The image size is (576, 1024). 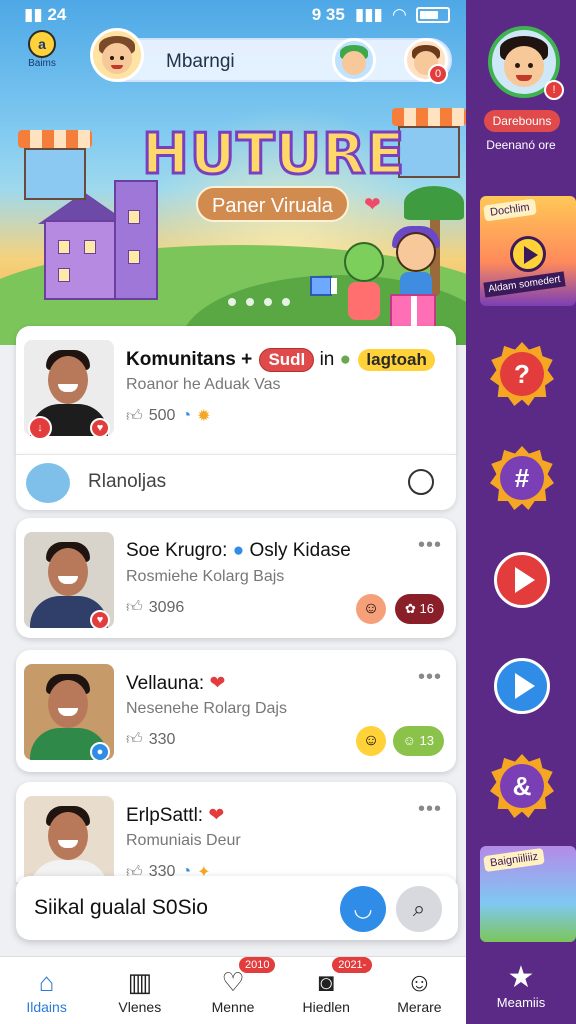 I want to click on post-title: Komunitans + Sudl in ● lagtoah, so click(x=280, y=360).